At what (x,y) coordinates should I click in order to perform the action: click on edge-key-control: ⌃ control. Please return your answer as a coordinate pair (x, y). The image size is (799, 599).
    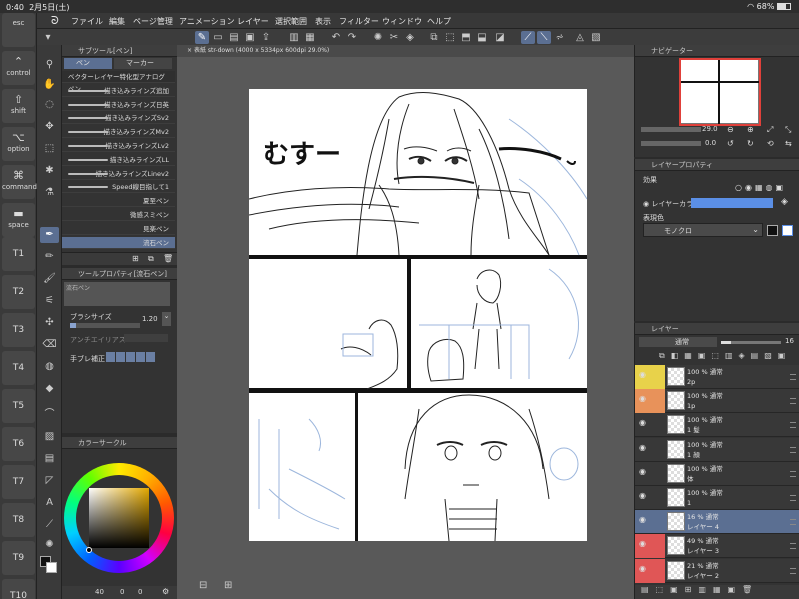
    Looking at the image, I should click on (18, 68).